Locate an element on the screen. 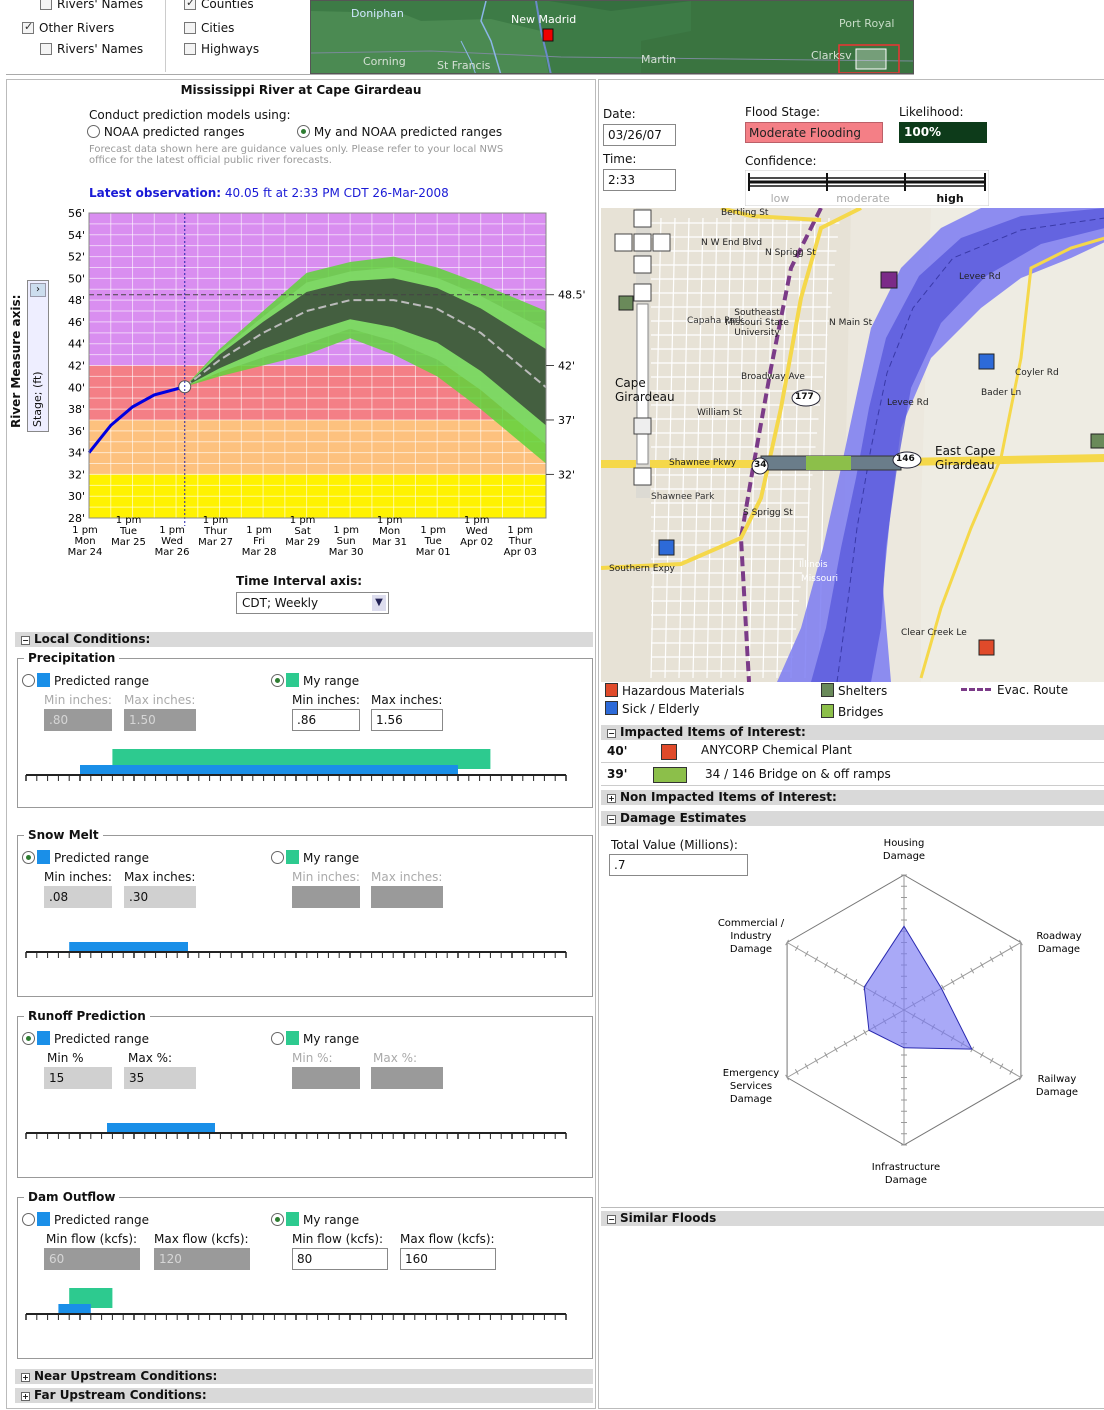  pred-min-label: Min flow (kcfs): is located at coordinates (92, 1239).